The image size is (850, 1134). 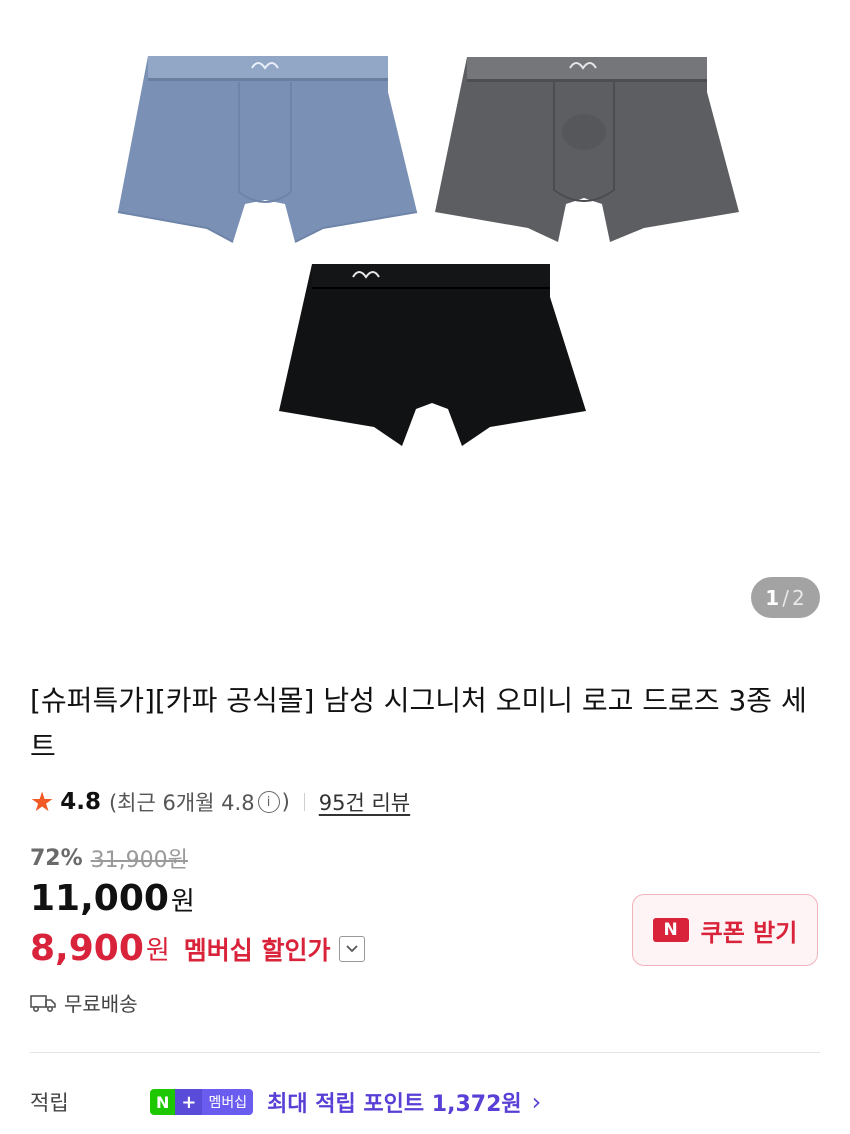 I want to click on membership-price-label: 멤버십 할인가, so click(x=257, y=950).